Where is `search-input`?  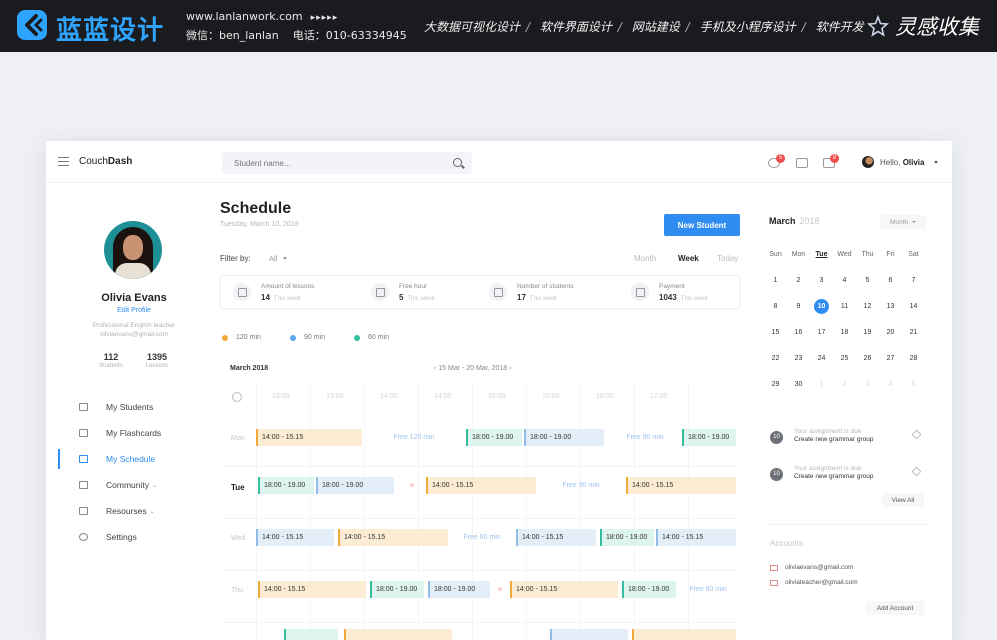
search-input is located at coordinates (332, 163).